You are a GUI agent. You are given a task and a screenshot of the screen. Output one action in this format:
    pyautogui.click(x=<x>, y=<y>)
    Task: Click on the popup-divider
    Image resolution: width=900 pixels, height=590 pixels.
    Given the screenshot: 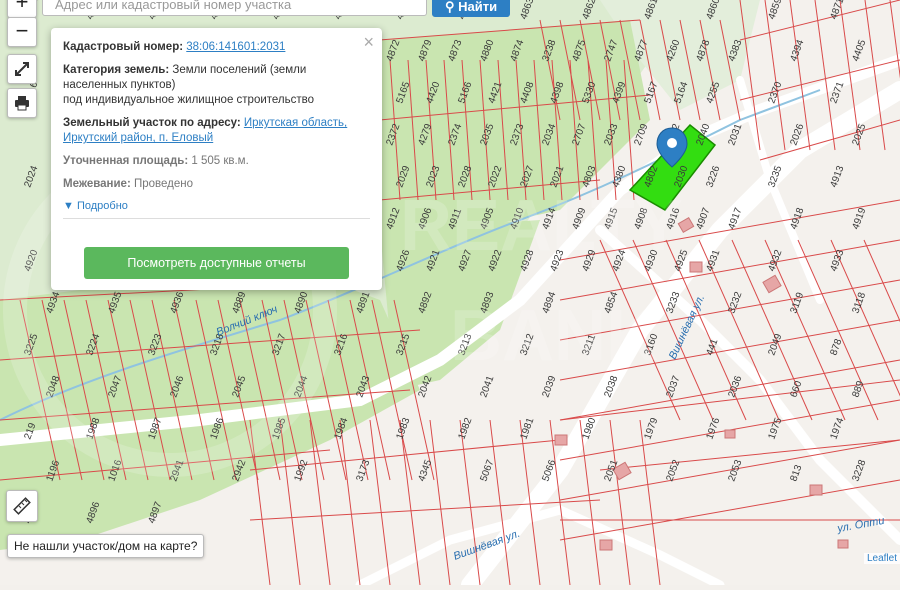 What is the action you would take?
    pyautogui.click(x=216, y=218)
    